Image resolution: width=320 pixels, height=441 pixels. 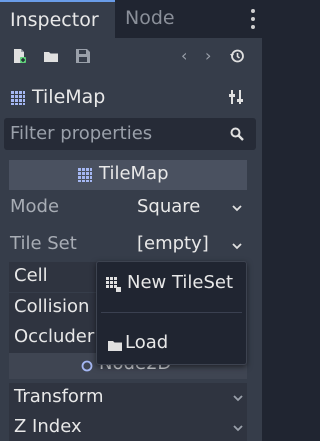 What do you see at coordinates (52, 306) in the screenshot?
I see `group-collision-label: Collision` at bounding box center [52, 306].